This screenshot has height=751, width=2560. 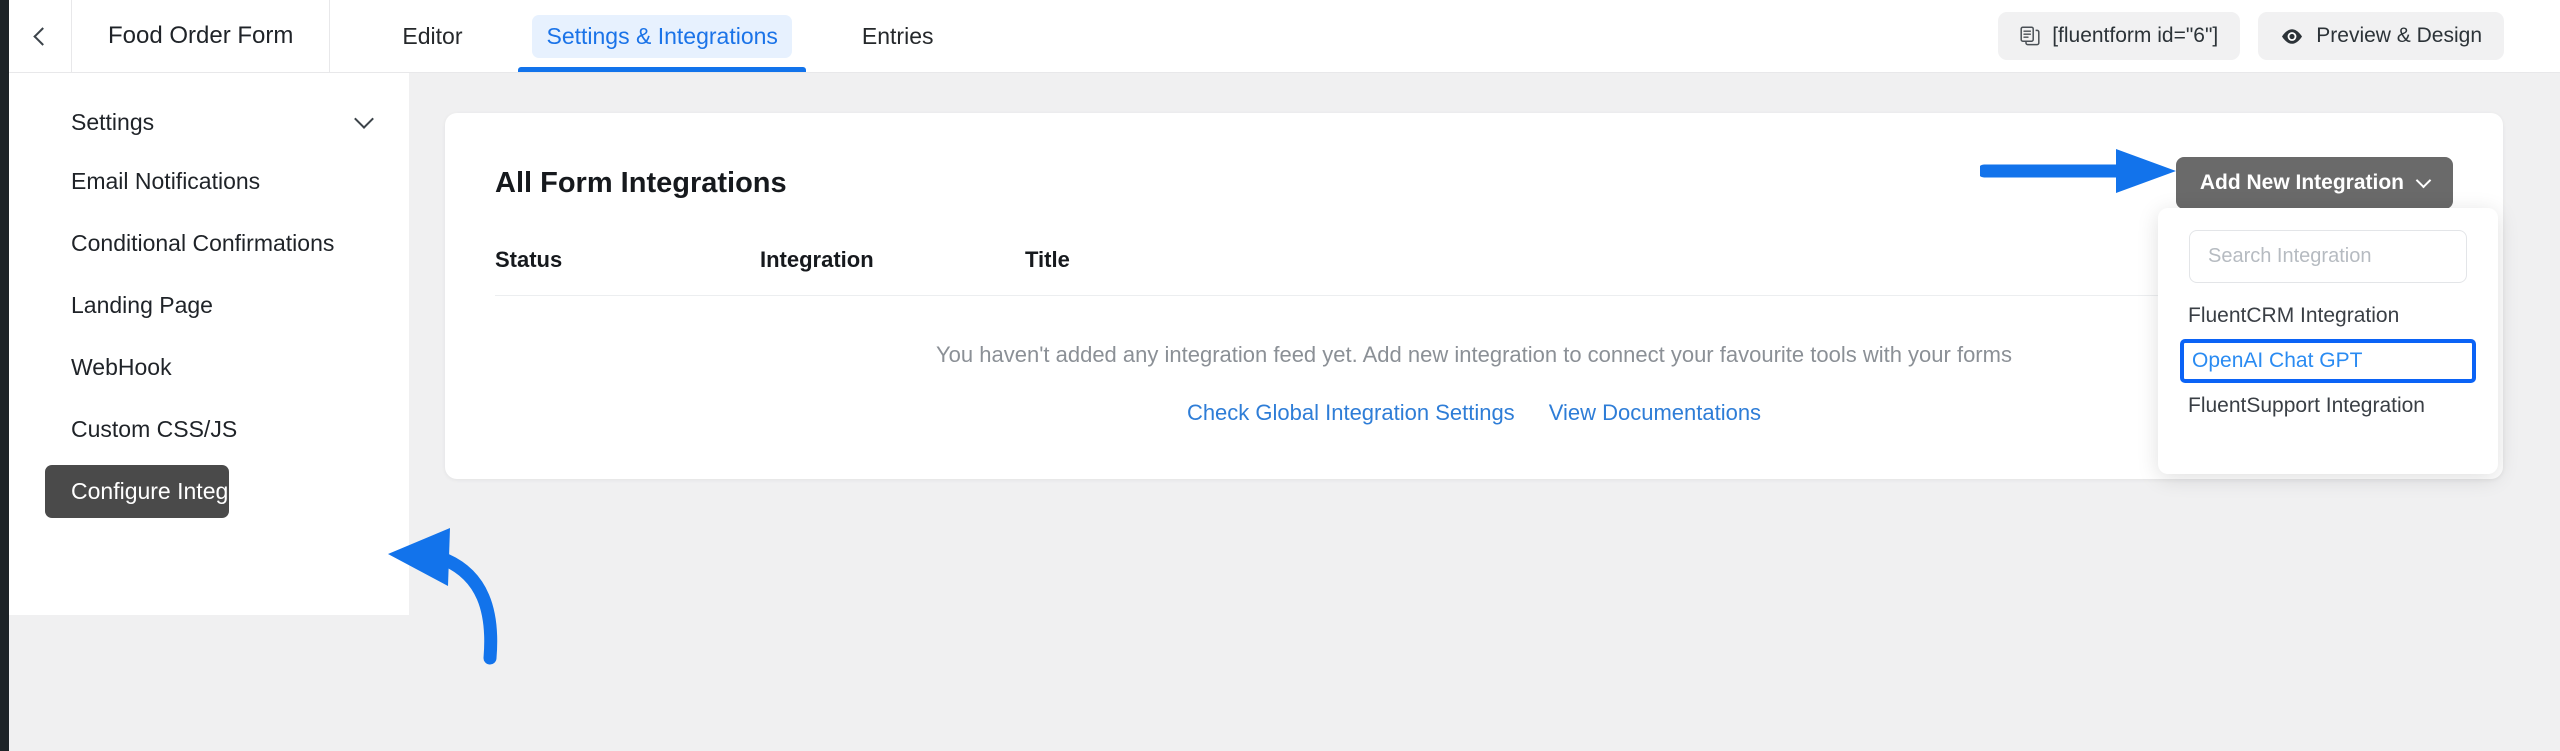 What do you see at coordinates (817, 259) in the screenshot?
I see `column-header-integration: Integration` at bounding box center [817, 259].